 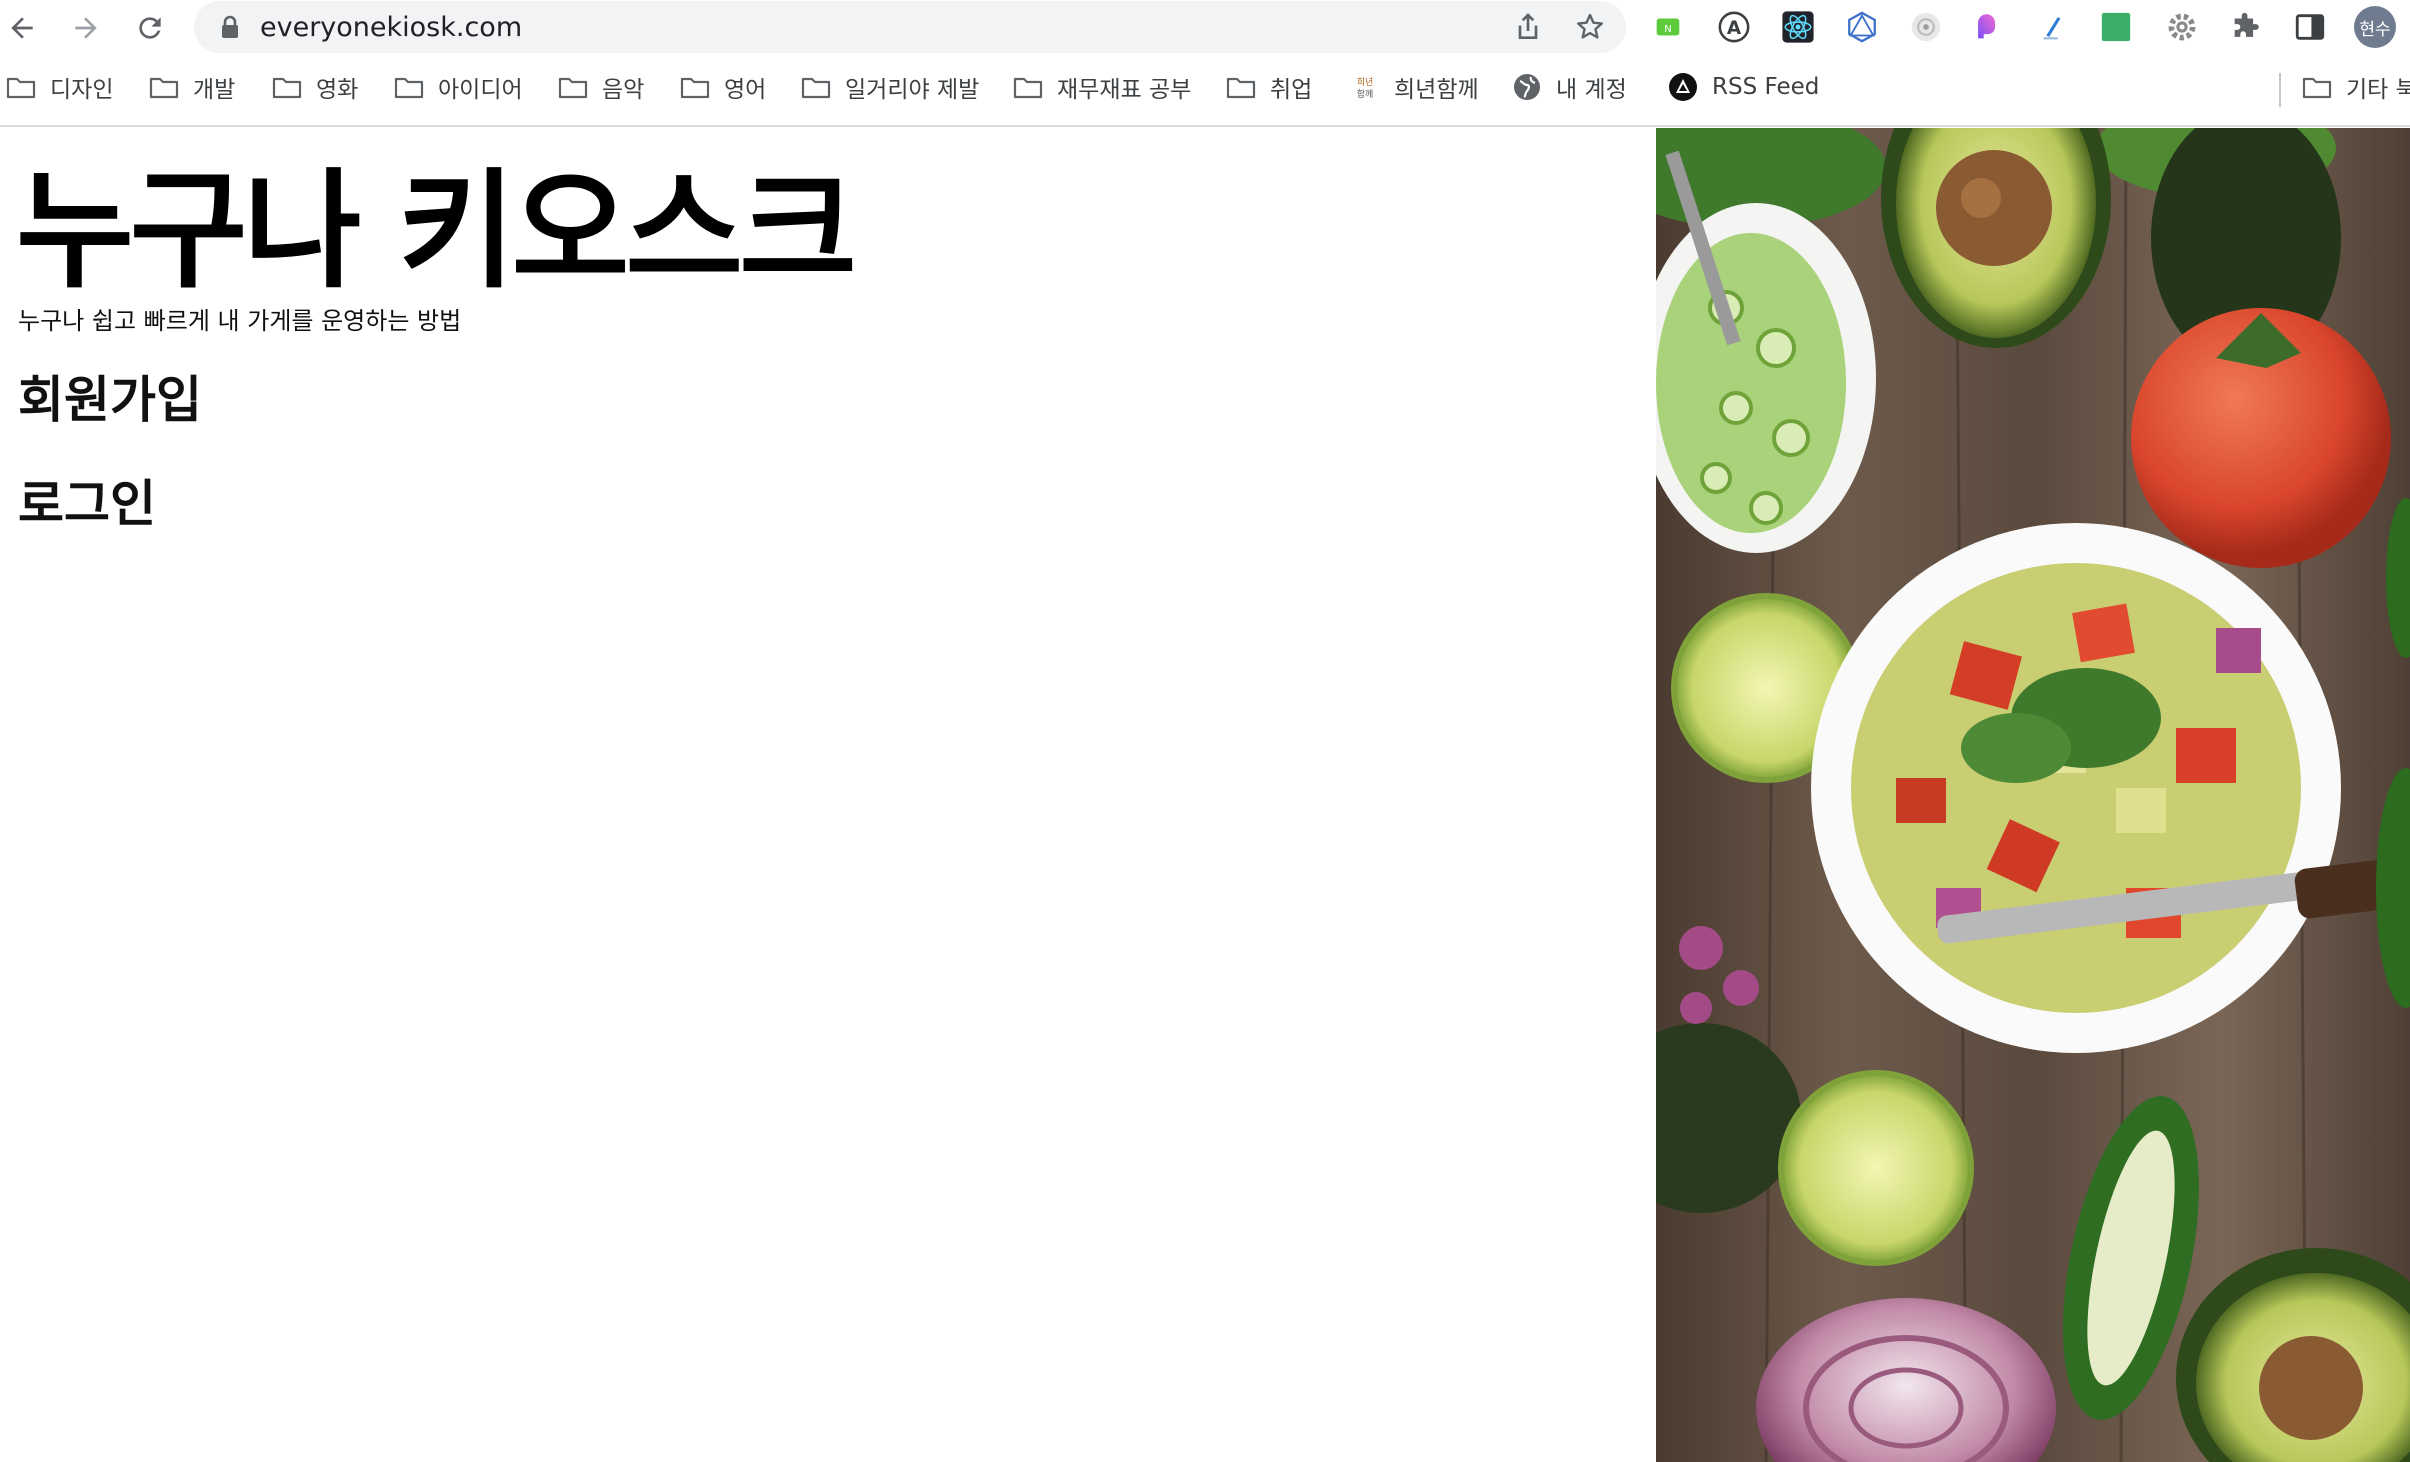 I want to click on bookmark-finance: 재무재표 공부, so click(x=1102, y=87).